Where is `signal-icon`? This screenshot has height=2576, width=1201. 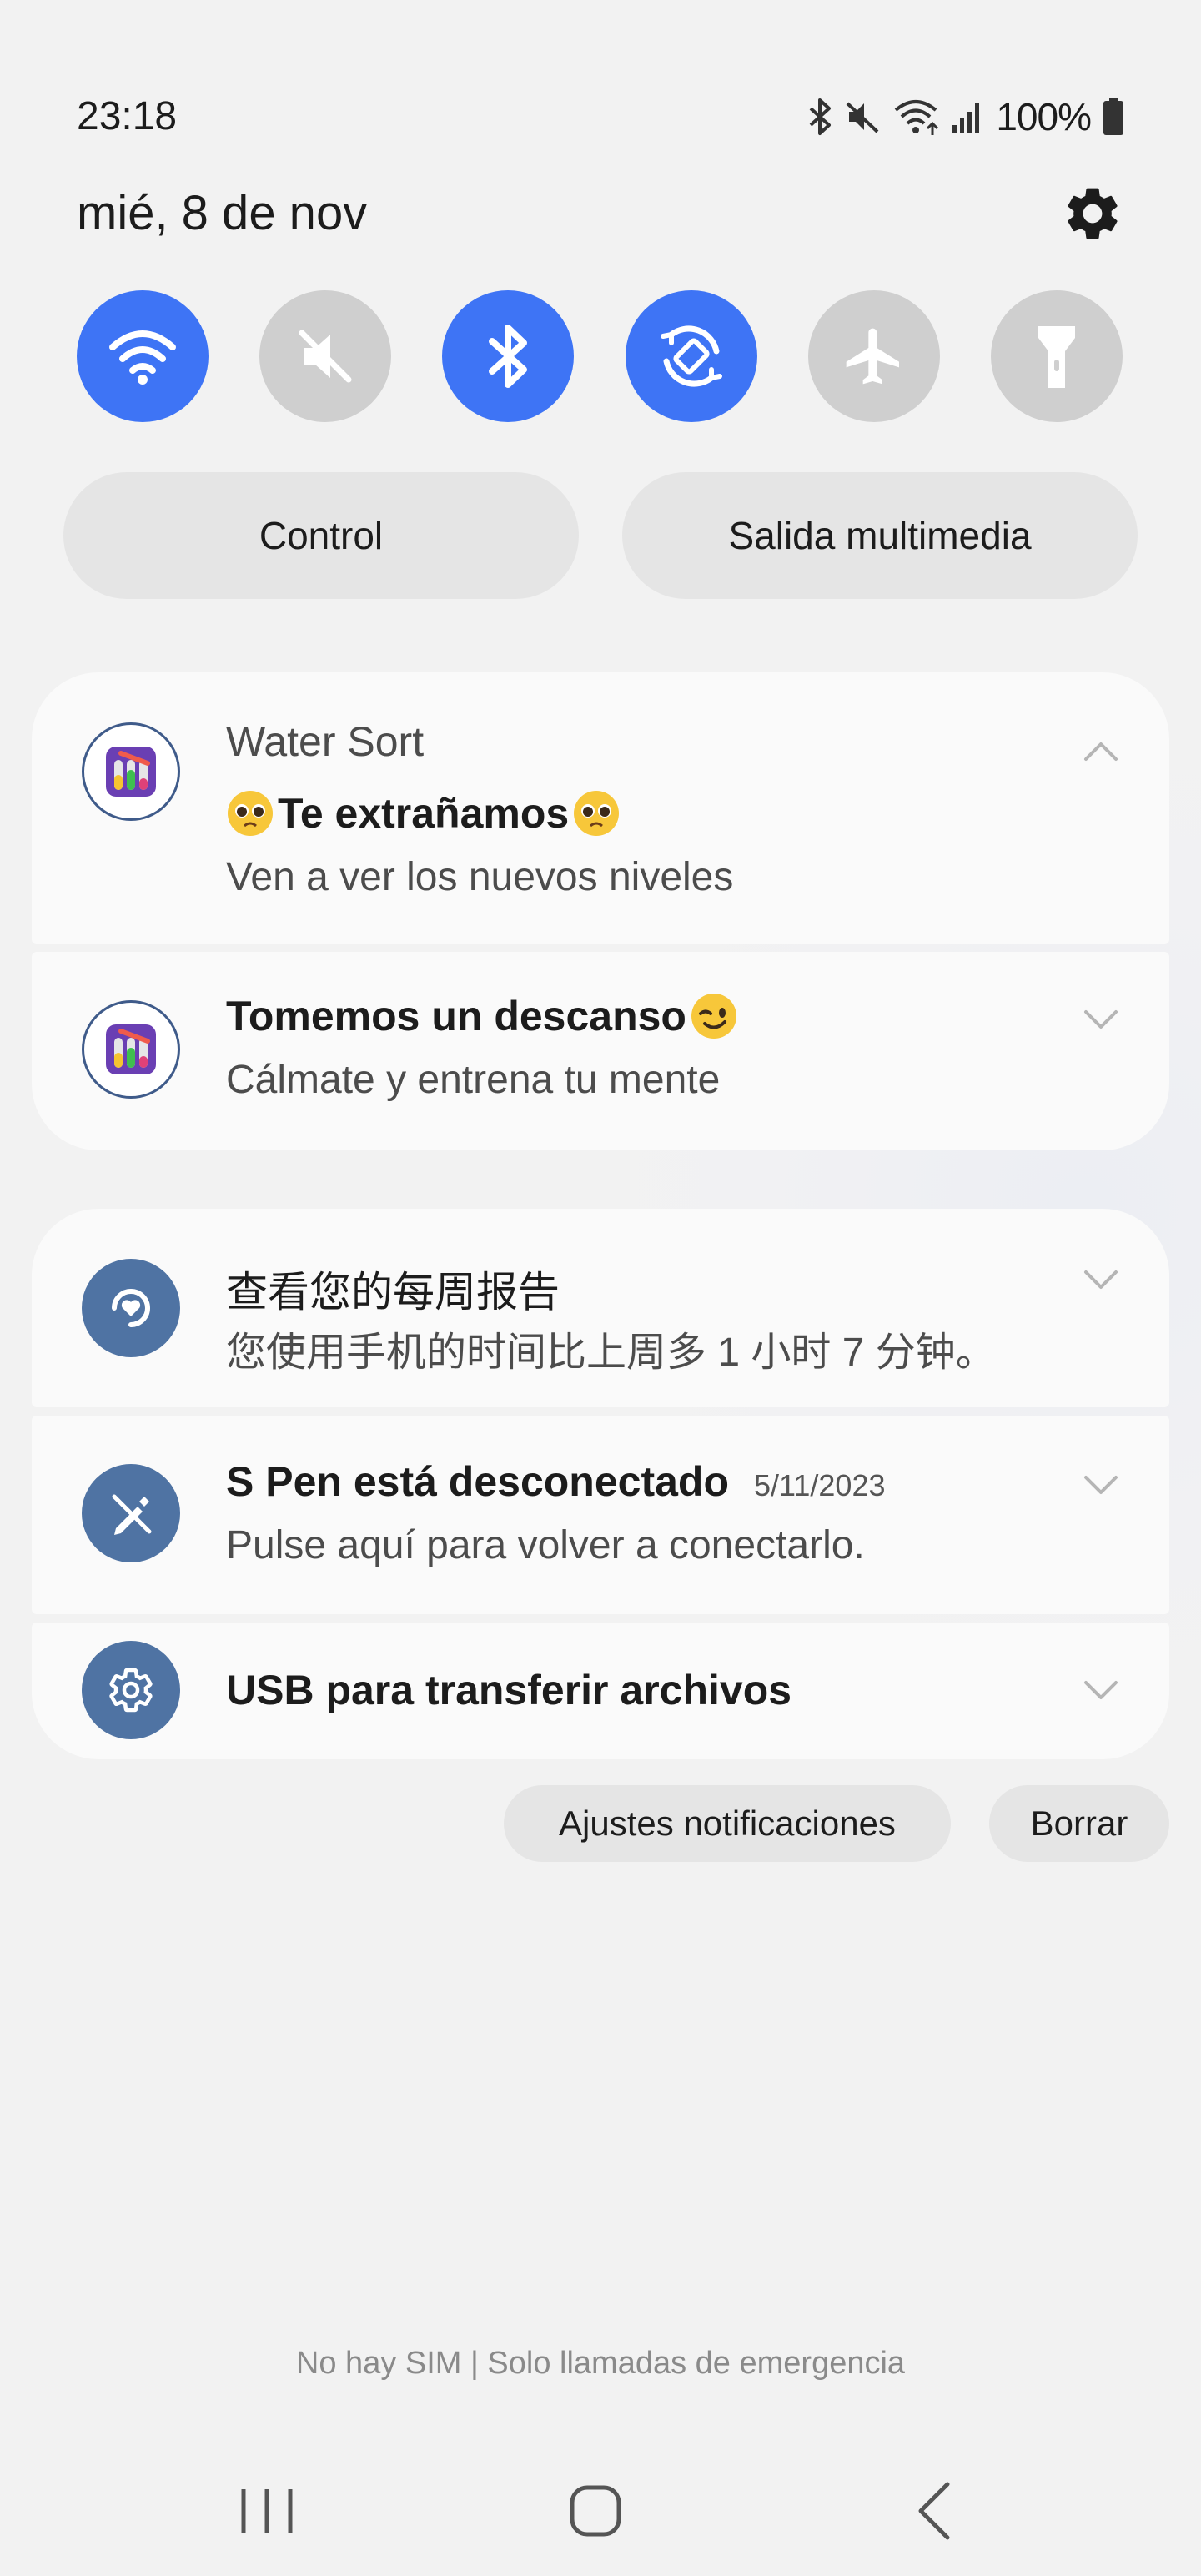 signal-icon is located at coordinates (966, 118).